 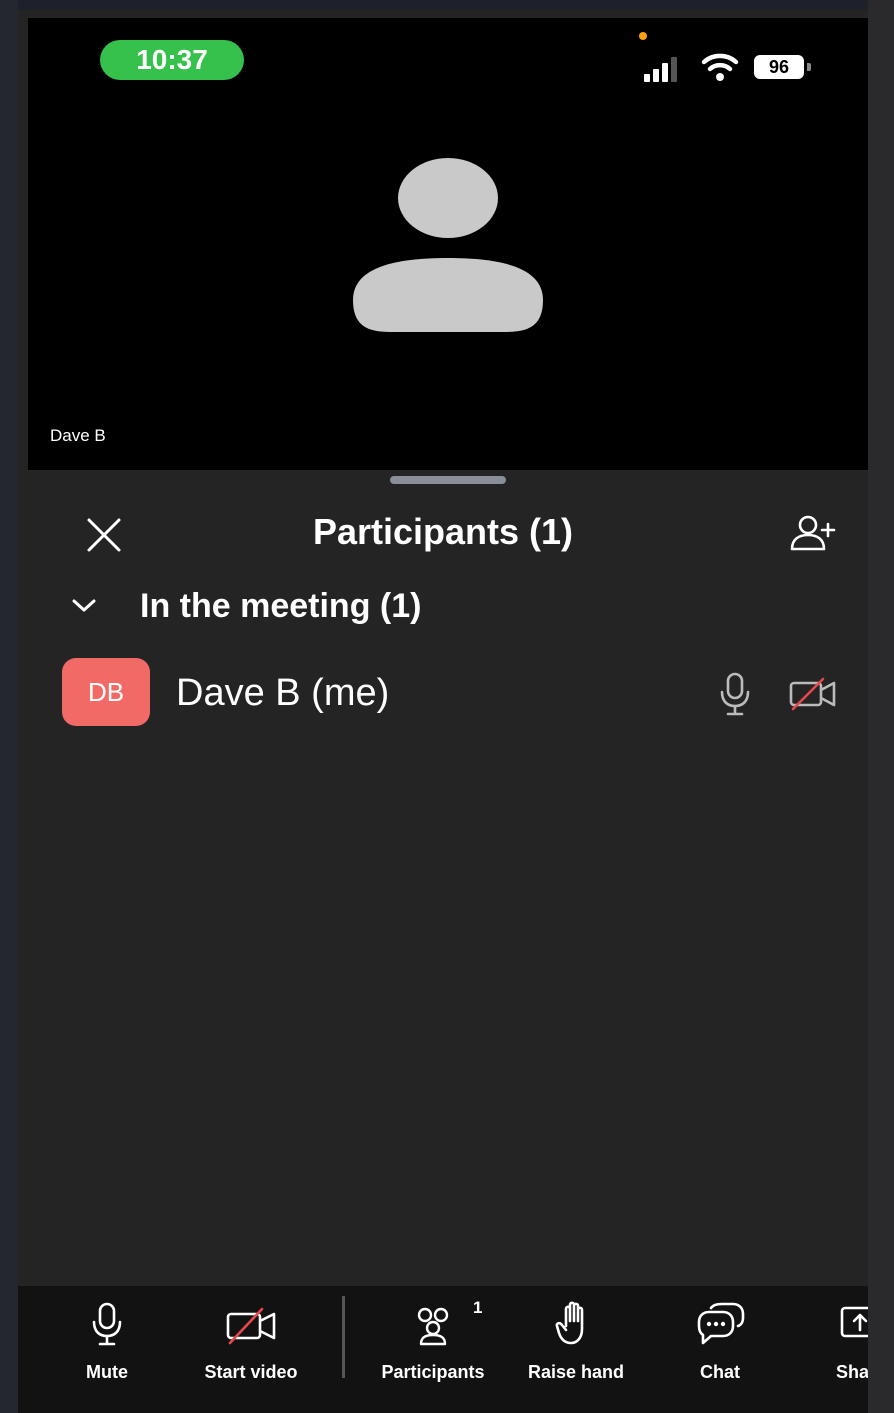 I want to click on participants-count-badge: 1, so click(x=478, y=1307).